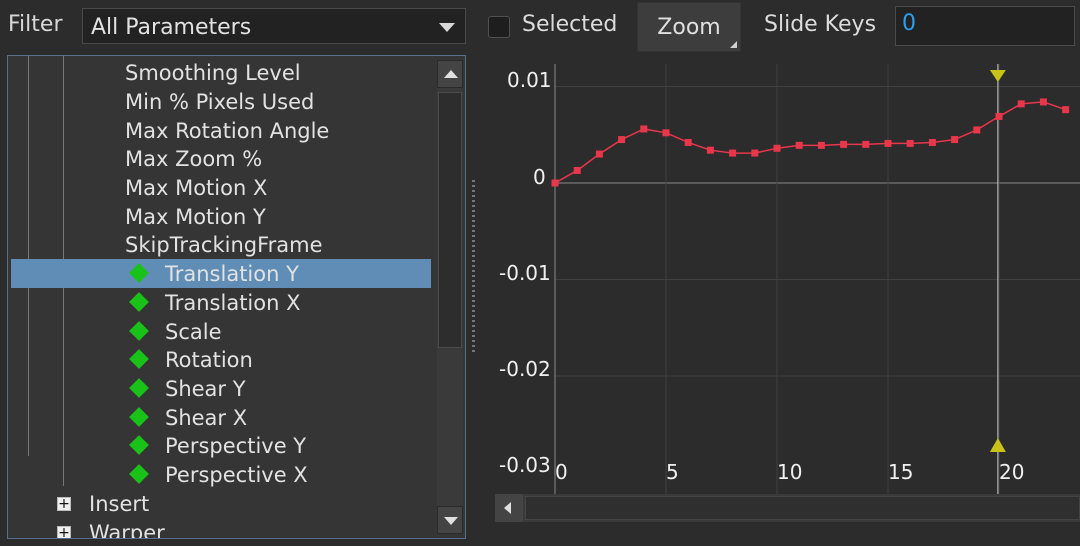  What do you see at coordinates (447, 27) in the screenshot?
I see `chevron-down-icon` at bounding box center [447, 27].